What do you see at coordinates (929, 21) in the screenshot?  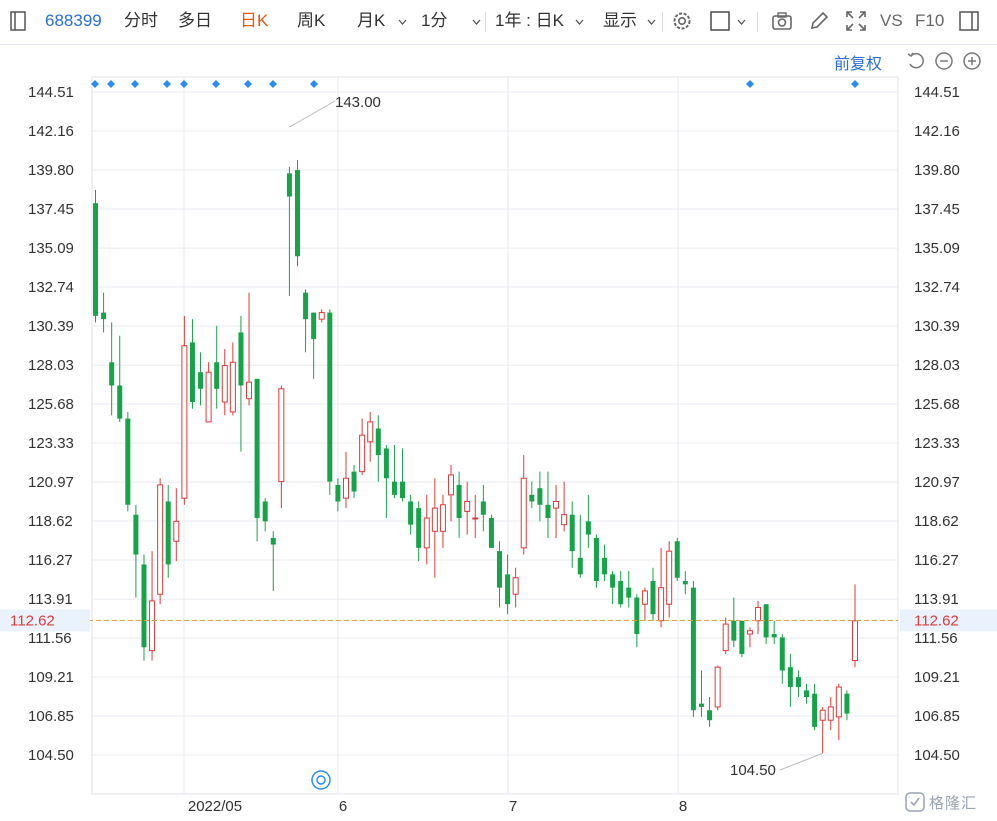 I see `f10-button: F10` at bounding box center [929, 21].